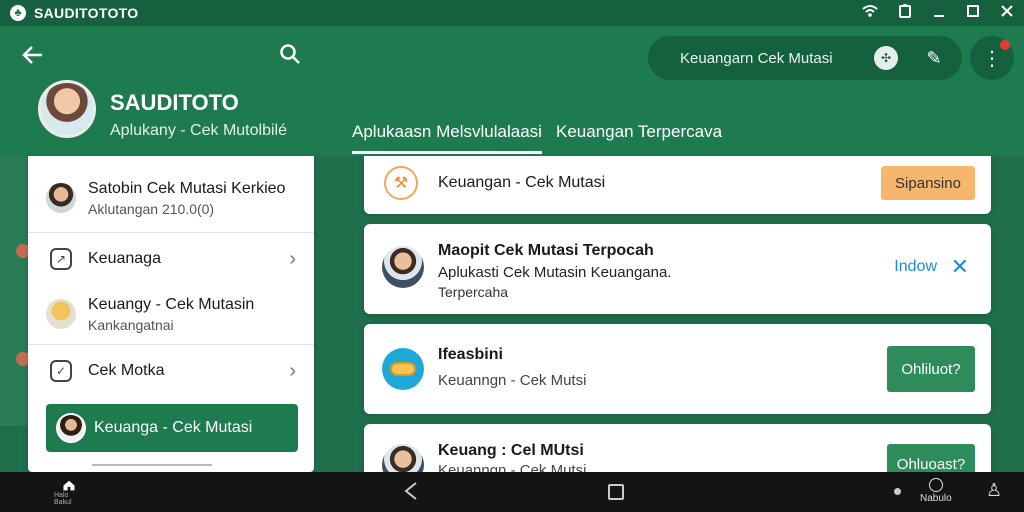 The image size is (1024, 512). What do you see at coordinates (934, 58) in the screenshot?
I see `pen-icon: ✎` at bounding box center [934, 58].